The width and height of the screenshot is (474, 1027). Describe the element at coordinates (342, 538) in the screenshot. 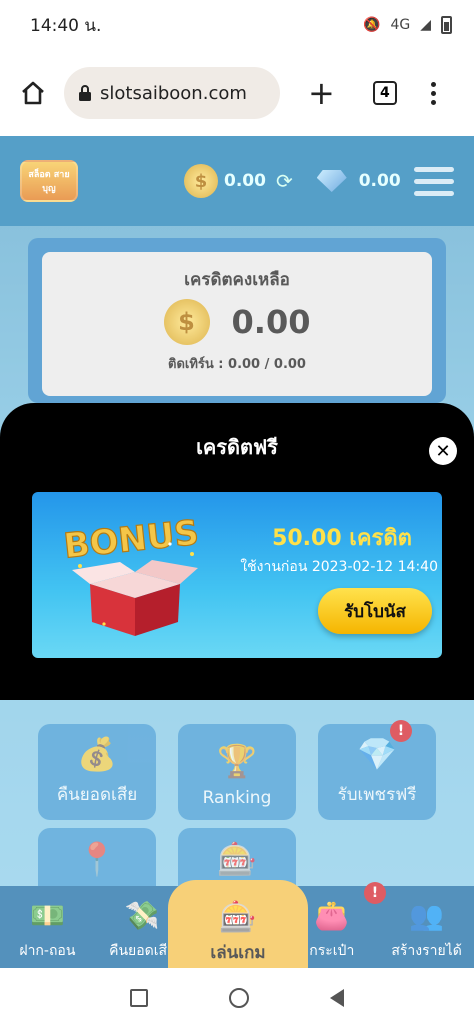

I see `bonus-amount: 50.00 เครดิต` at that location.